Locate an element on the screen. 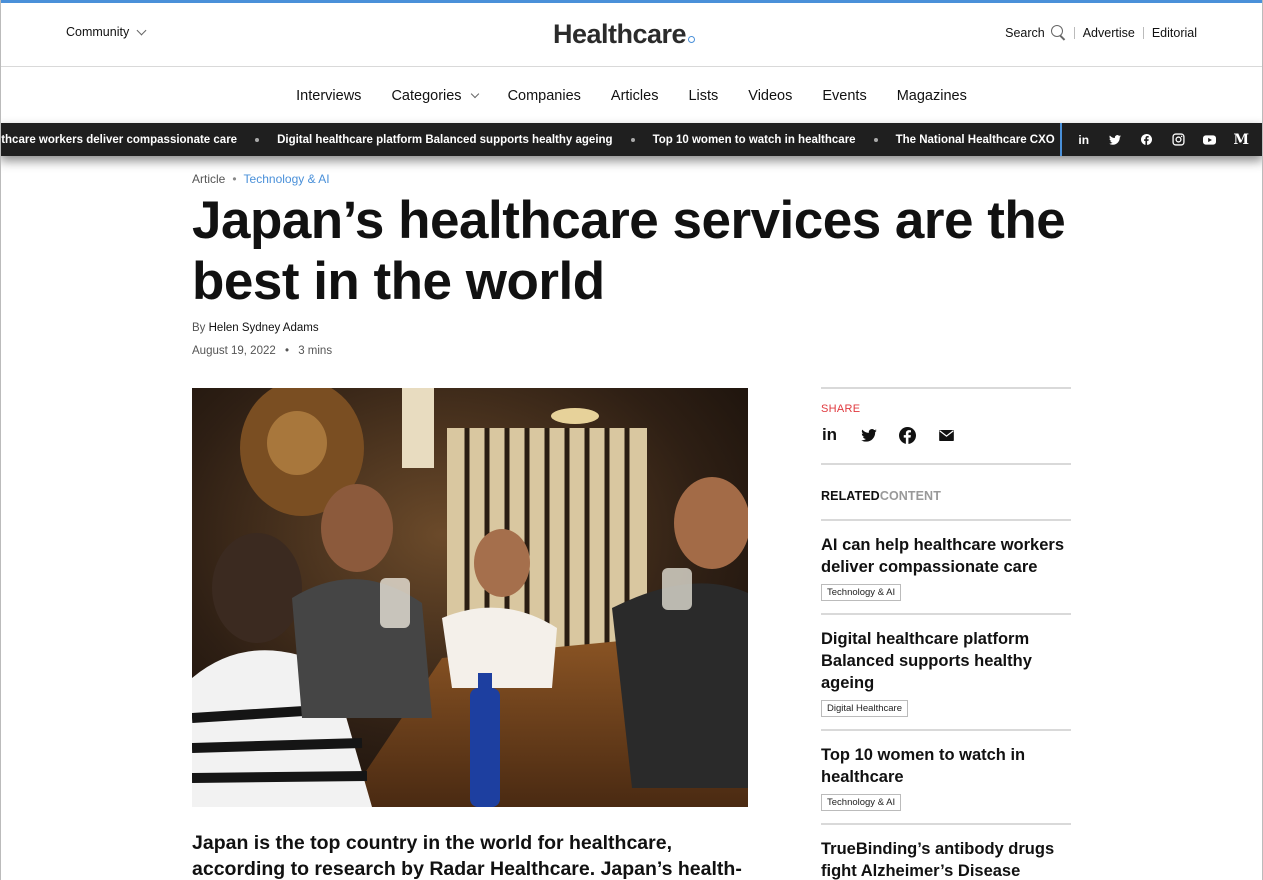 The height and width of the screenshot is (880, 1263). nav-label: Events is located at coordinates (844, 95).